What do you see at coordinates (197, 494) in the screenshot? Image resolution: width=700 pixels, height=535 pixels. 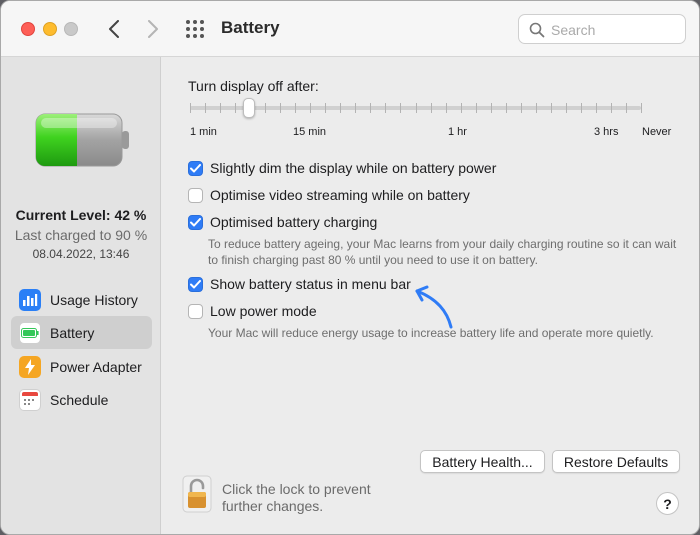 I see `lock-icon` at bounding box center [197, 494].